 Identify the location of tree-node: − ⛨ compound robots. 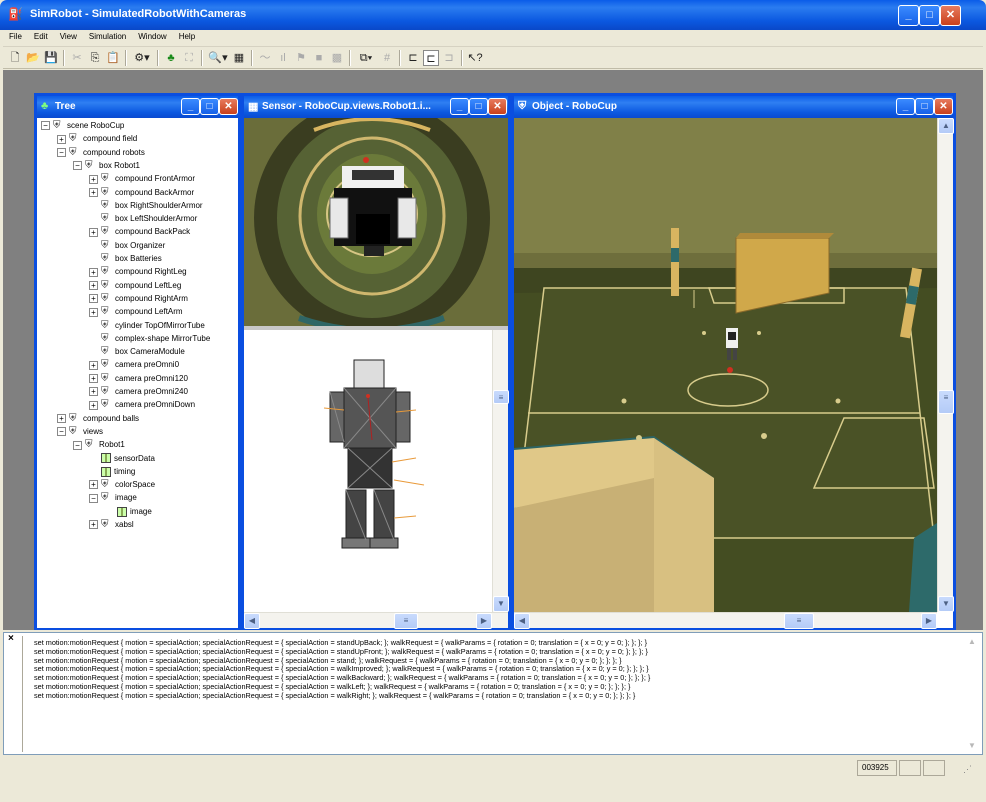
(101, 152).